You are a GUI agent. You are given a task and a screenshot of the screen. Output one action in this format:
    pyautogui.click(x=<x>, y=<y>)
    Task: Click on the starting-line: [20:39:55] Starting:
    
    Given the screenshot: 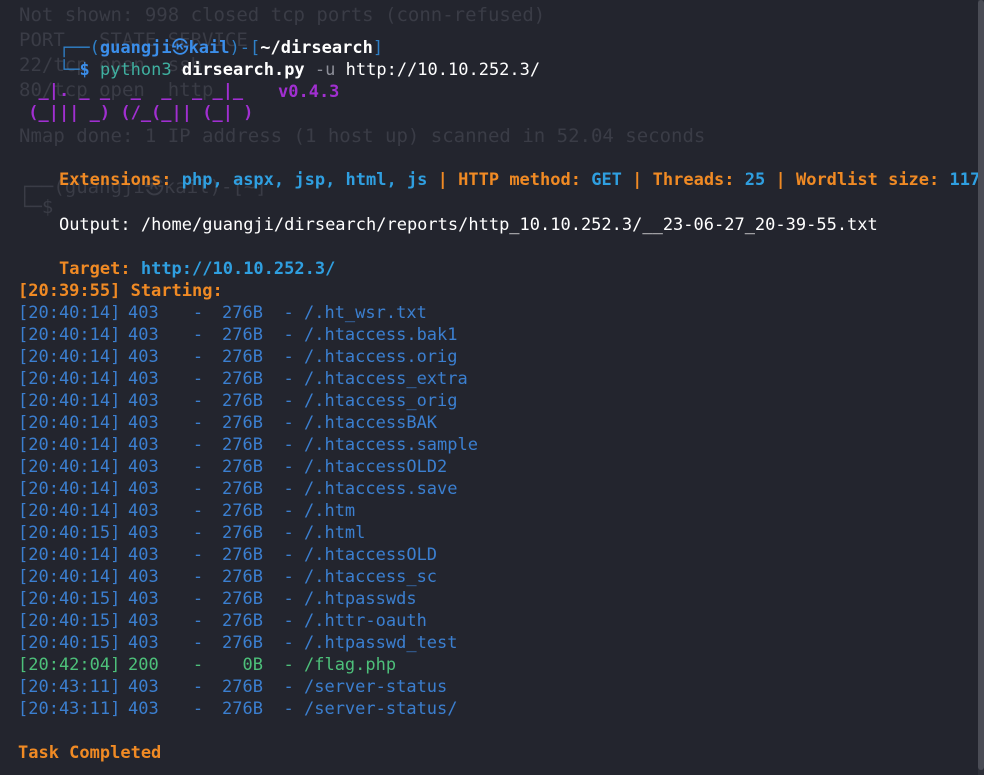 What is the action you would take?
    pyautogui.click(x=120, y=291)
    